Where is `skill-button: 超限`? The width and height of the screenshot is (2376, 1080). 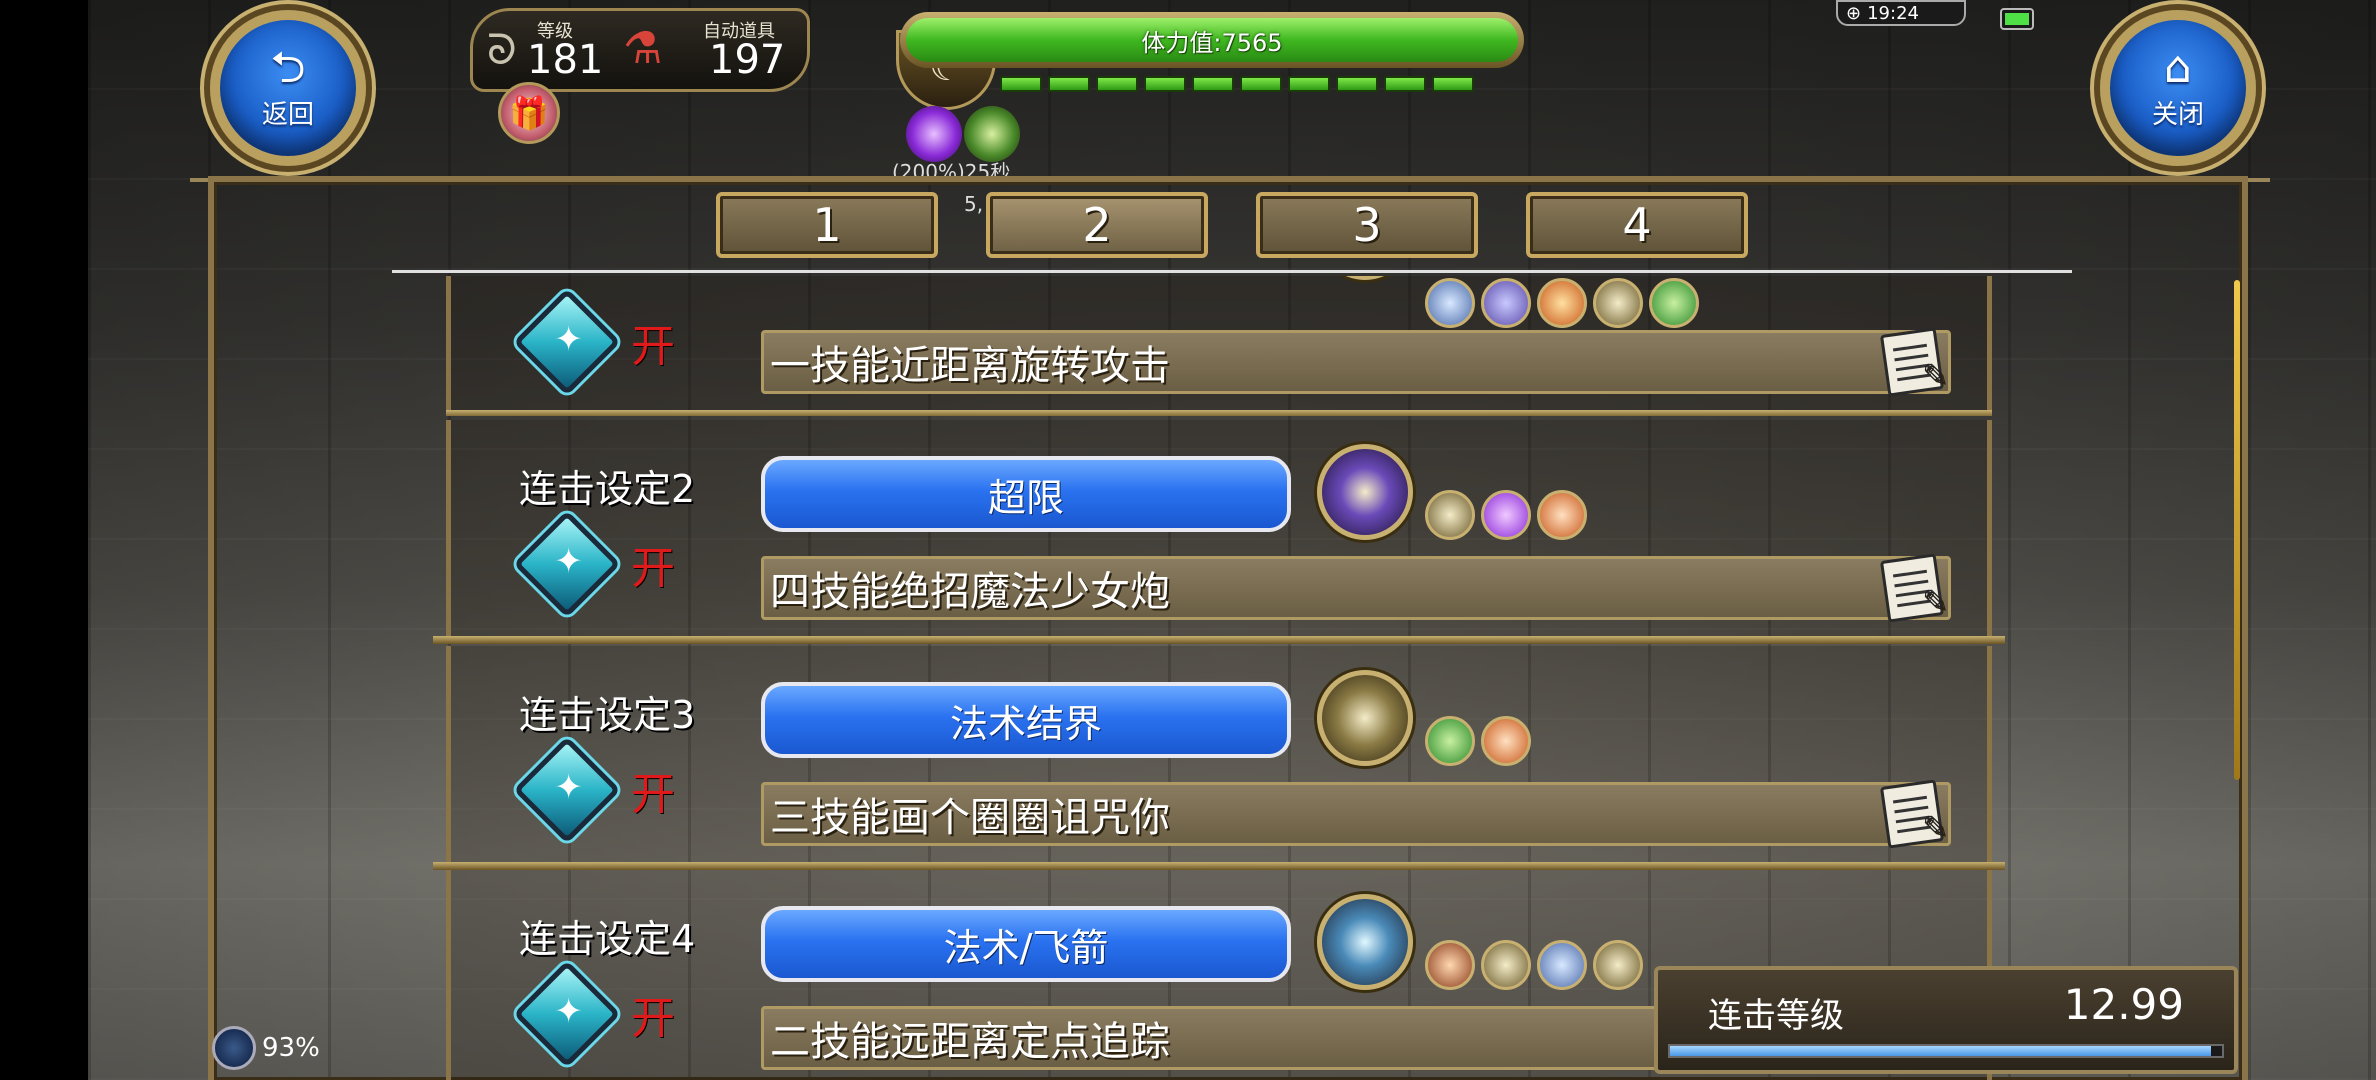 skill-button: 超限 is located at coordinates (1026, 494).